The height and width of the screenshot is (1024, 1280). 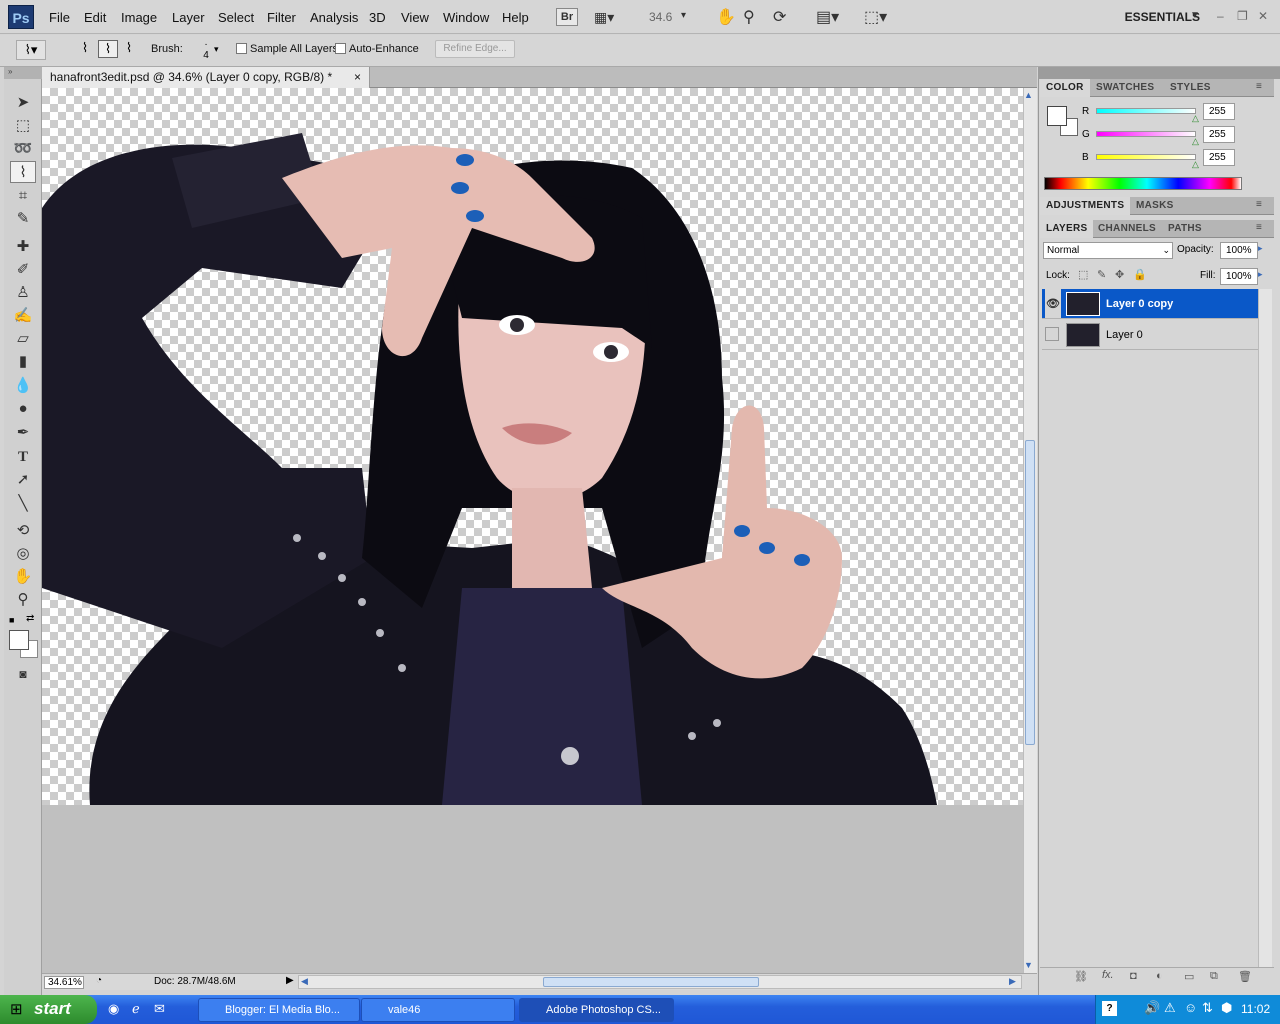 What do you see at coordinates (85, 49) in the screenshot?
I see `new-selection-icon: ⌇` at bounding box center [85, 49].